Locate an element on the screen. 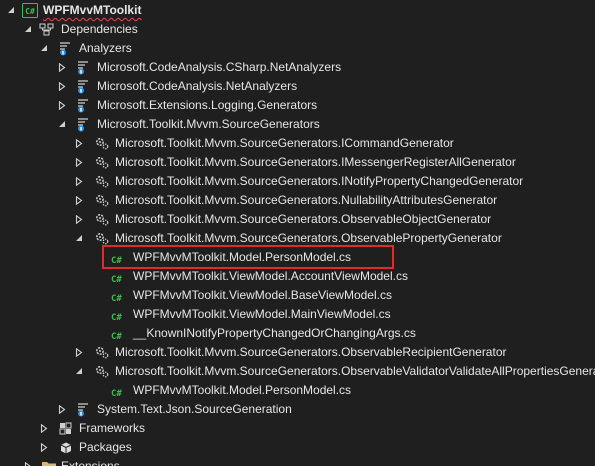 This screenshot has width=595, height=466. tree-item-label: WPFMvvMToolkit is located at coordinates (92, 10).